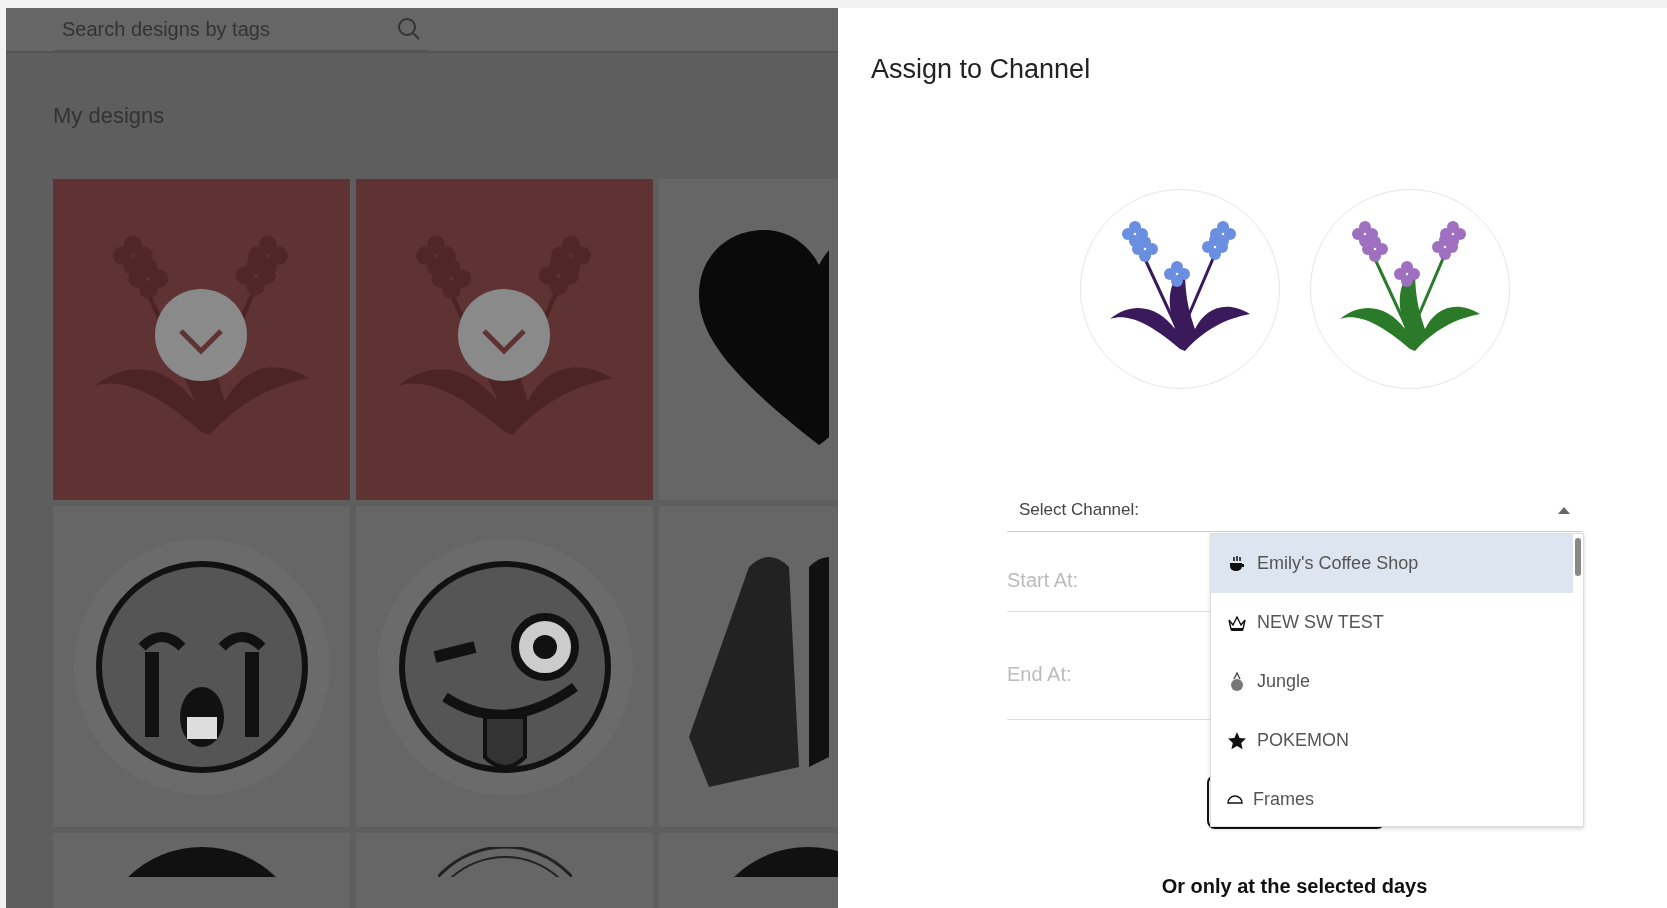 This screenshot has width=1667, height=908. What do you see at coordinates (1564, 510) in the screenshot?
I see `caret-icon` at bounding box center [1564, 510].